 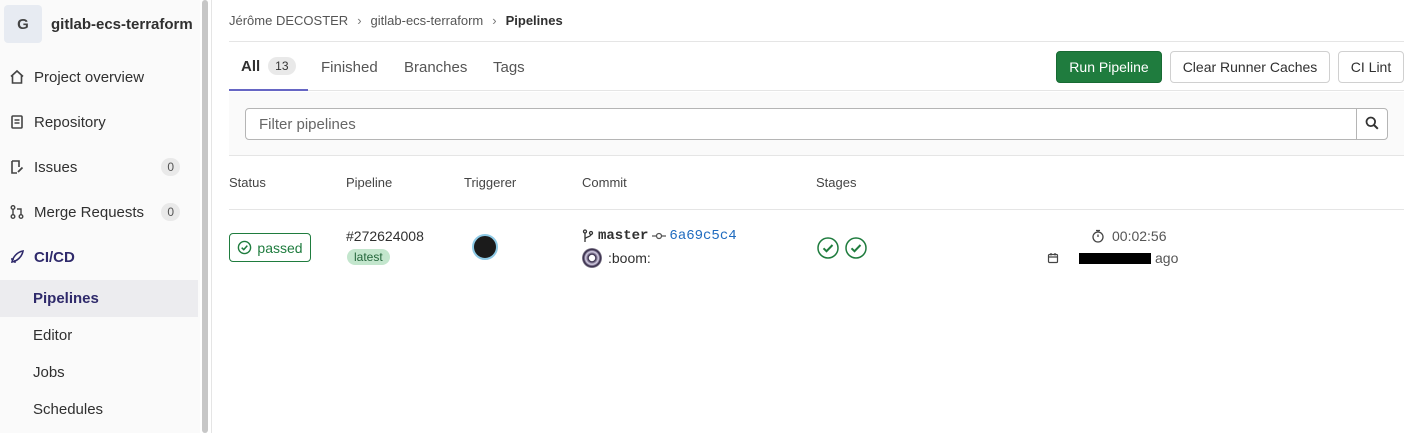 I want to click on sidebar-item-repository: Repository, so click(x=100, y=122).